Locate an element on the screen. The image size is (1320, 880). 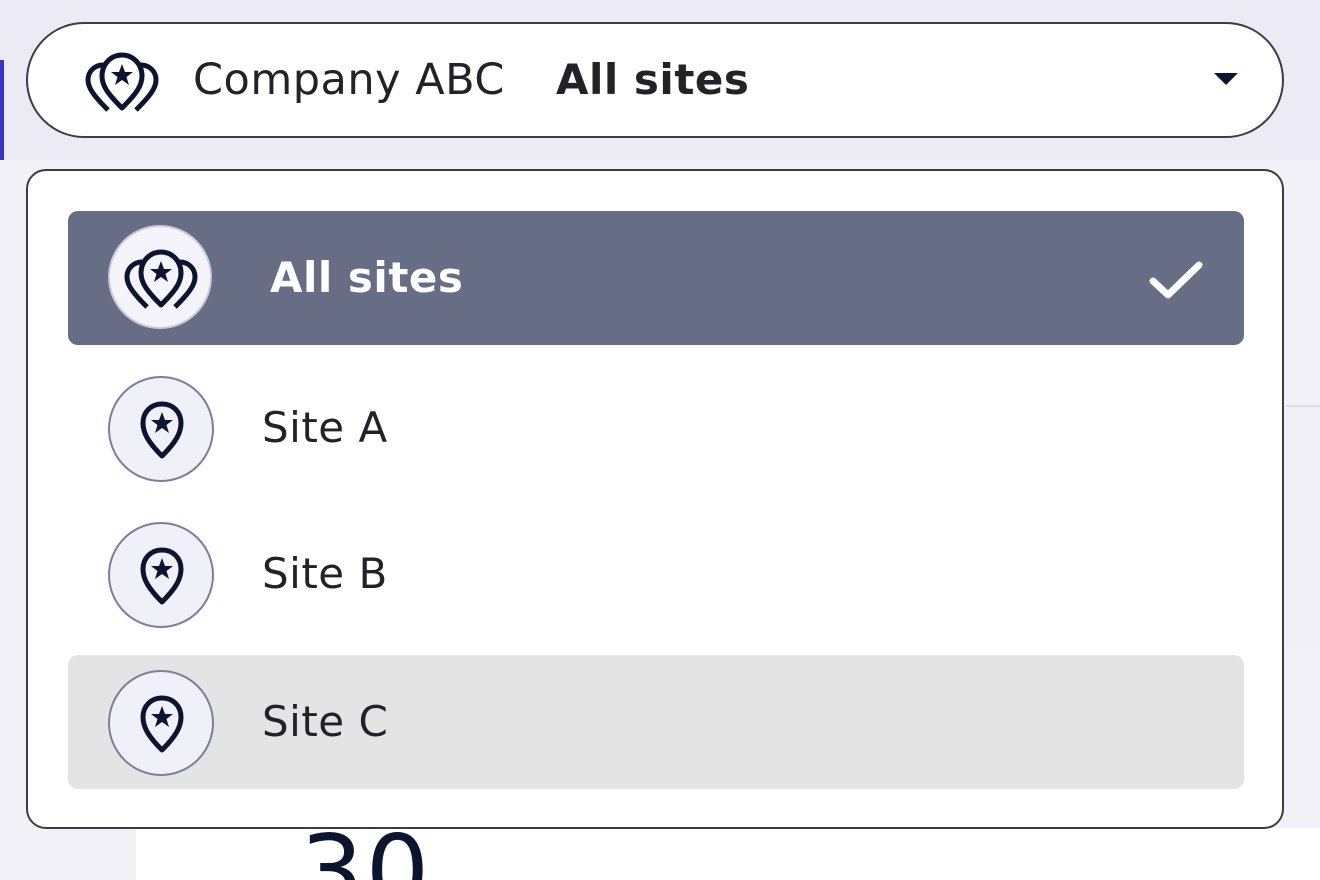
current-site-label: All sites is located at coordinates (653, 79).